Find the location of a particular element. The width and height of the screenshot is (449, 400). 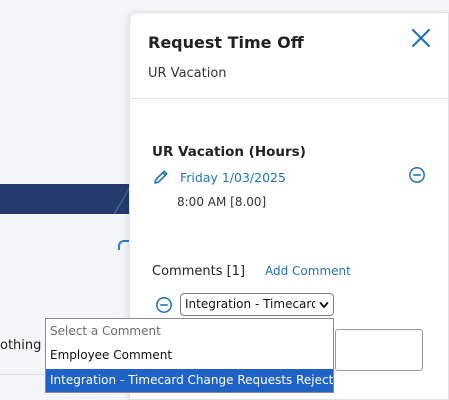

edit-button is located at coordinates (161, 177).